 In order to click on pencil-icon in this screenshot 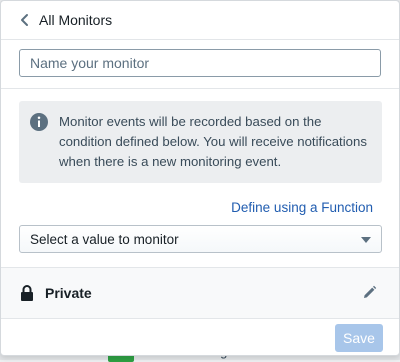, I will do `click(369, 292)`.